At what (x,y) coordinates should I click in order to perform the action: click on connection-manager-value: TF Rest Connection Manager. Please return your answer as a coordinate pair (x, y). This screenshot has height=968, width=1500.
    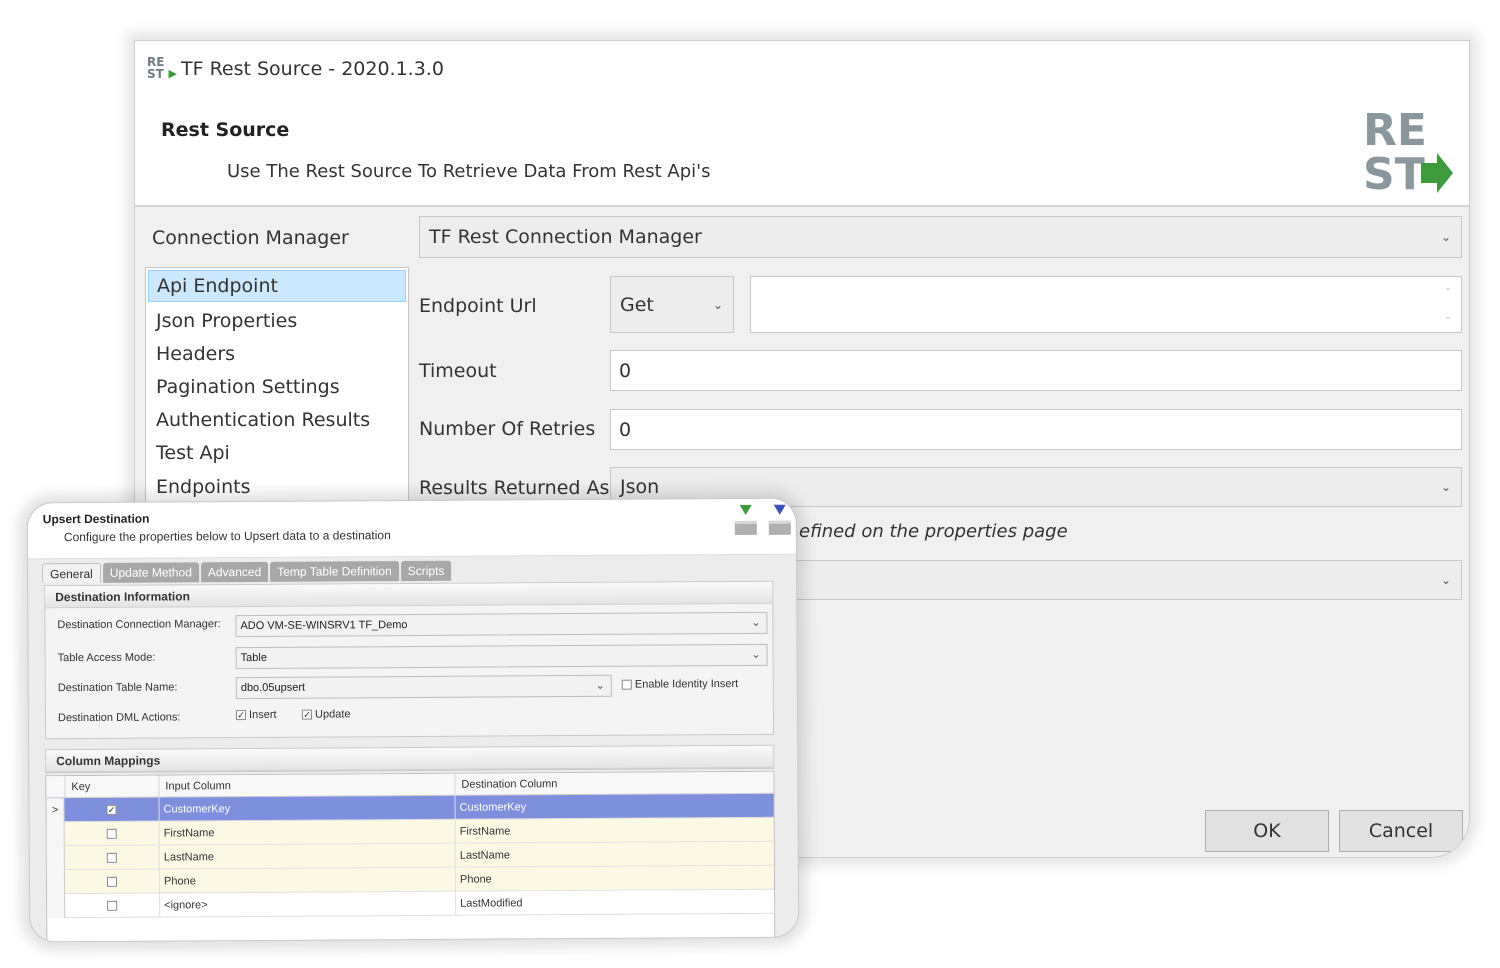
    Looking at the image, I should click on (565, 237).